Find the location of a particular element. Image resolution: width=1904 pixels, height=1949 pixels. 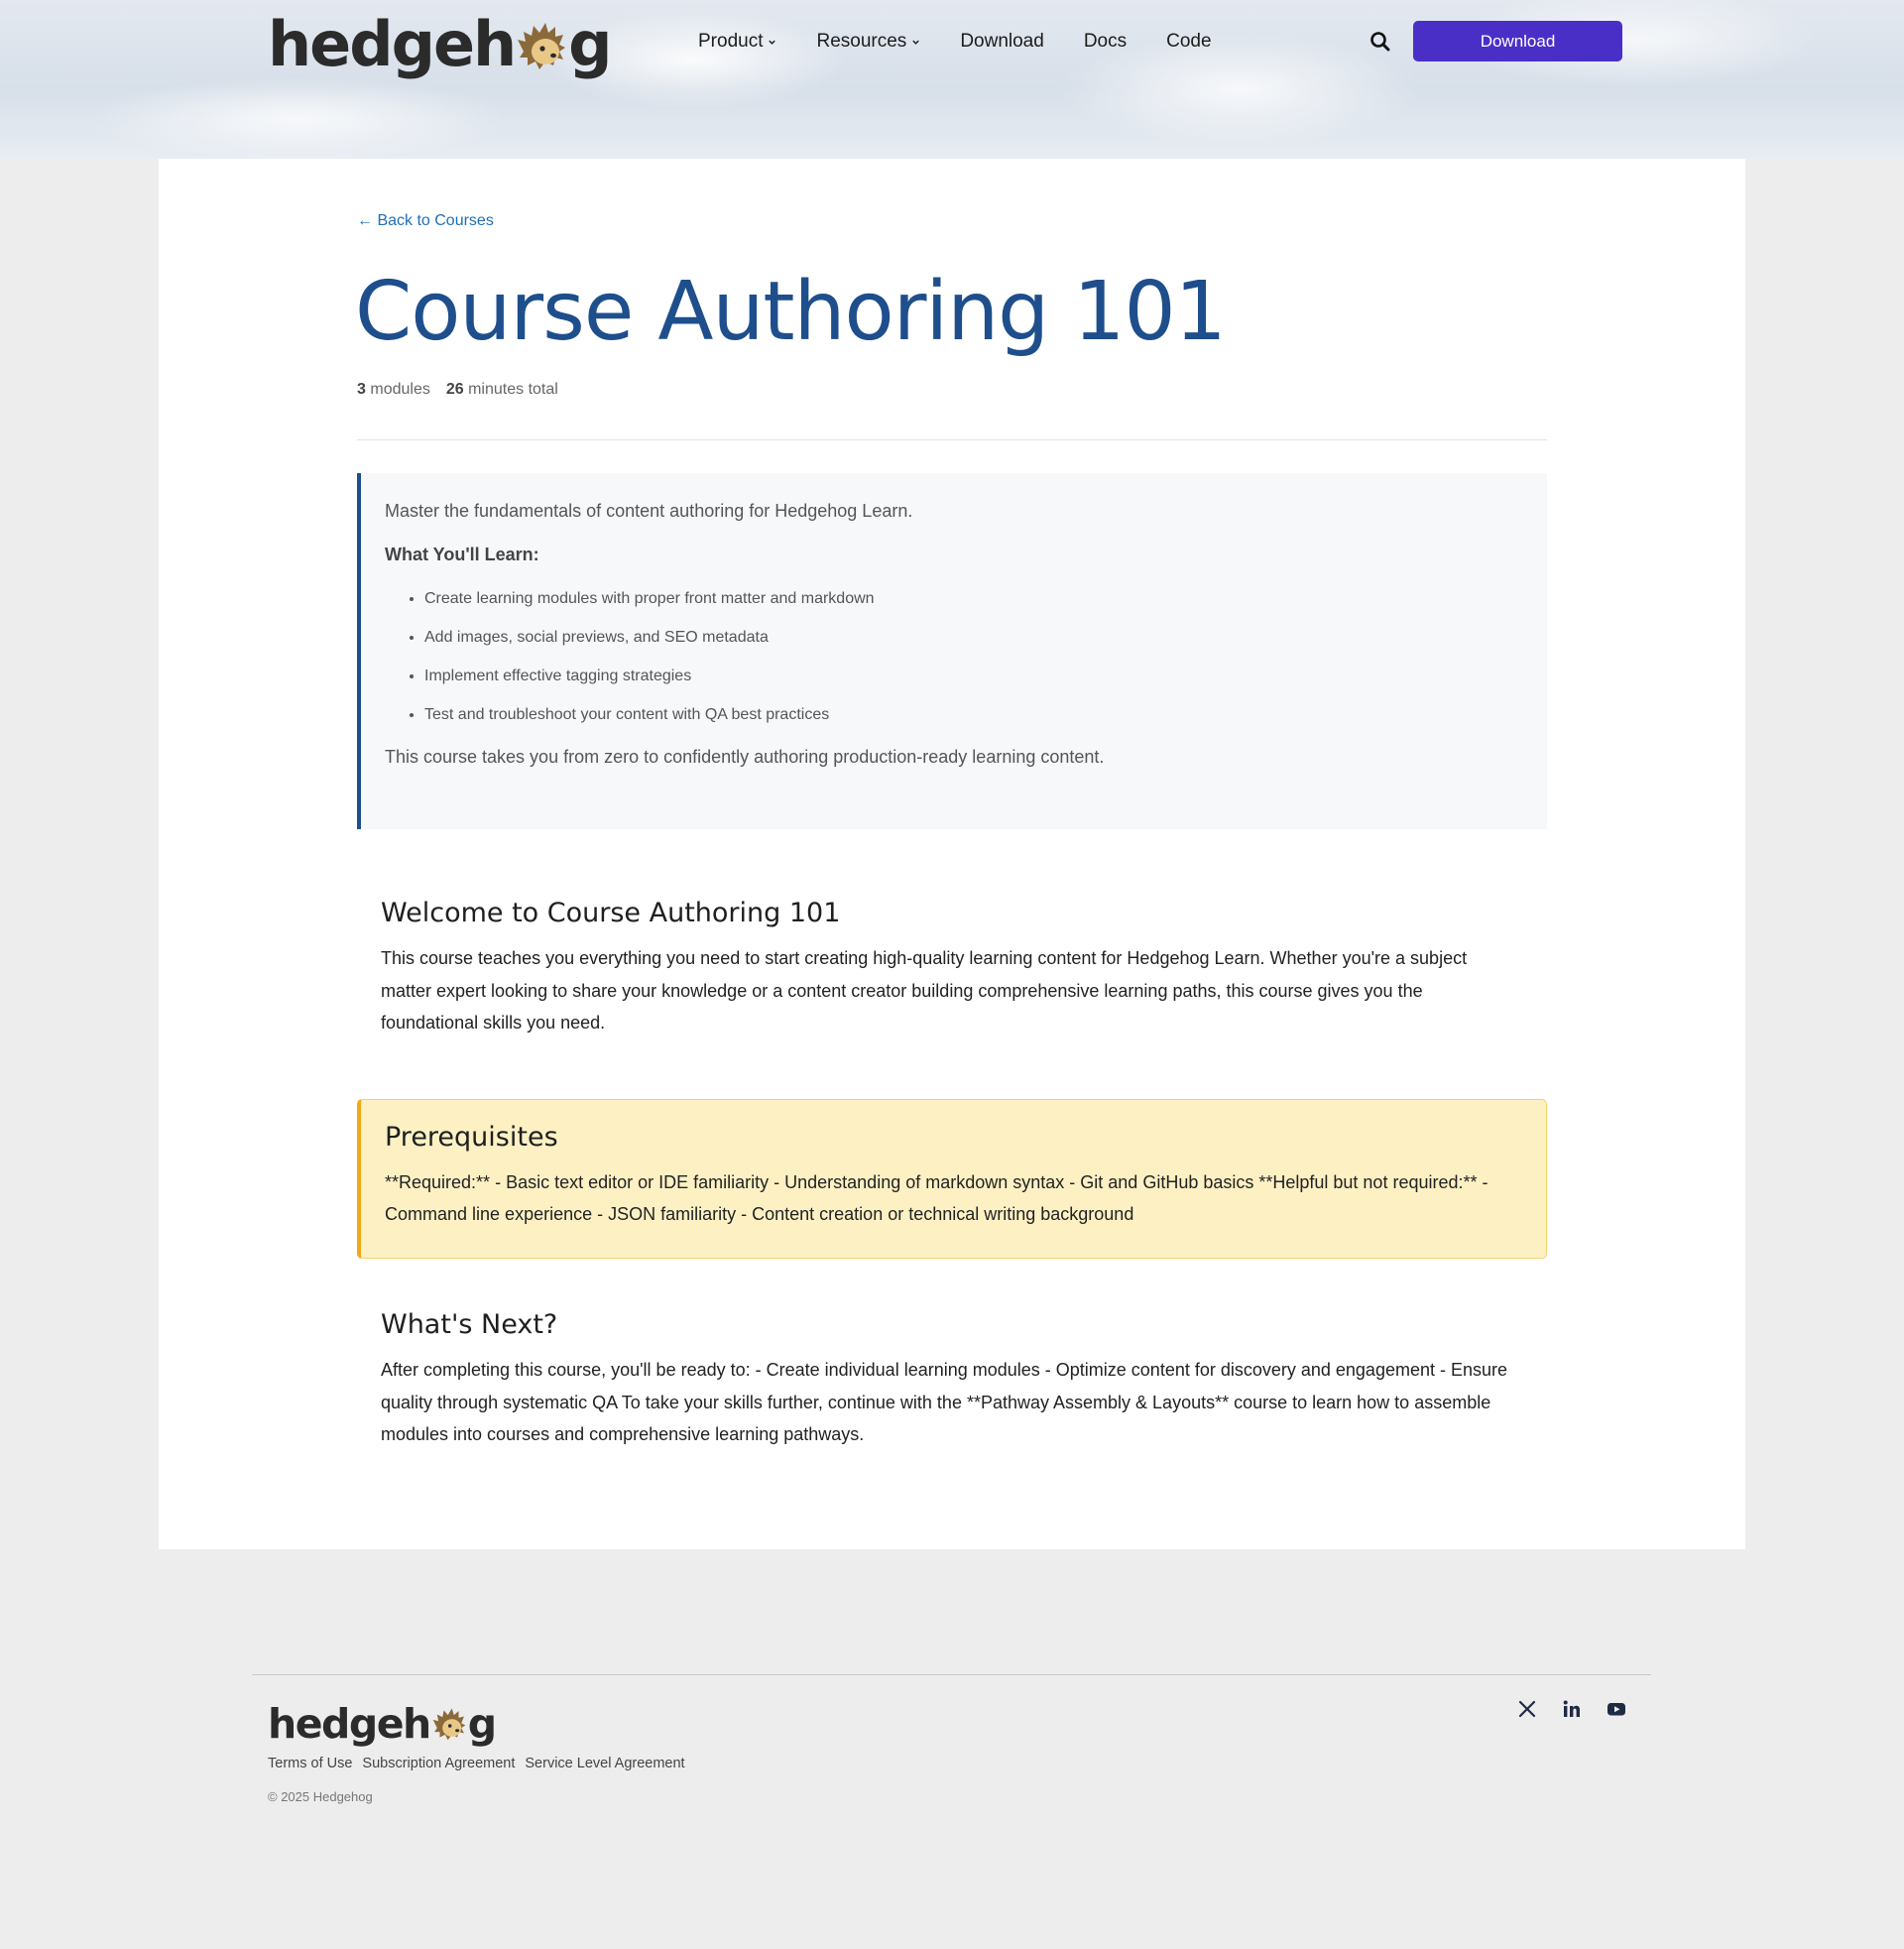

nav-item-product: Product is located at coordinates (737, 42).